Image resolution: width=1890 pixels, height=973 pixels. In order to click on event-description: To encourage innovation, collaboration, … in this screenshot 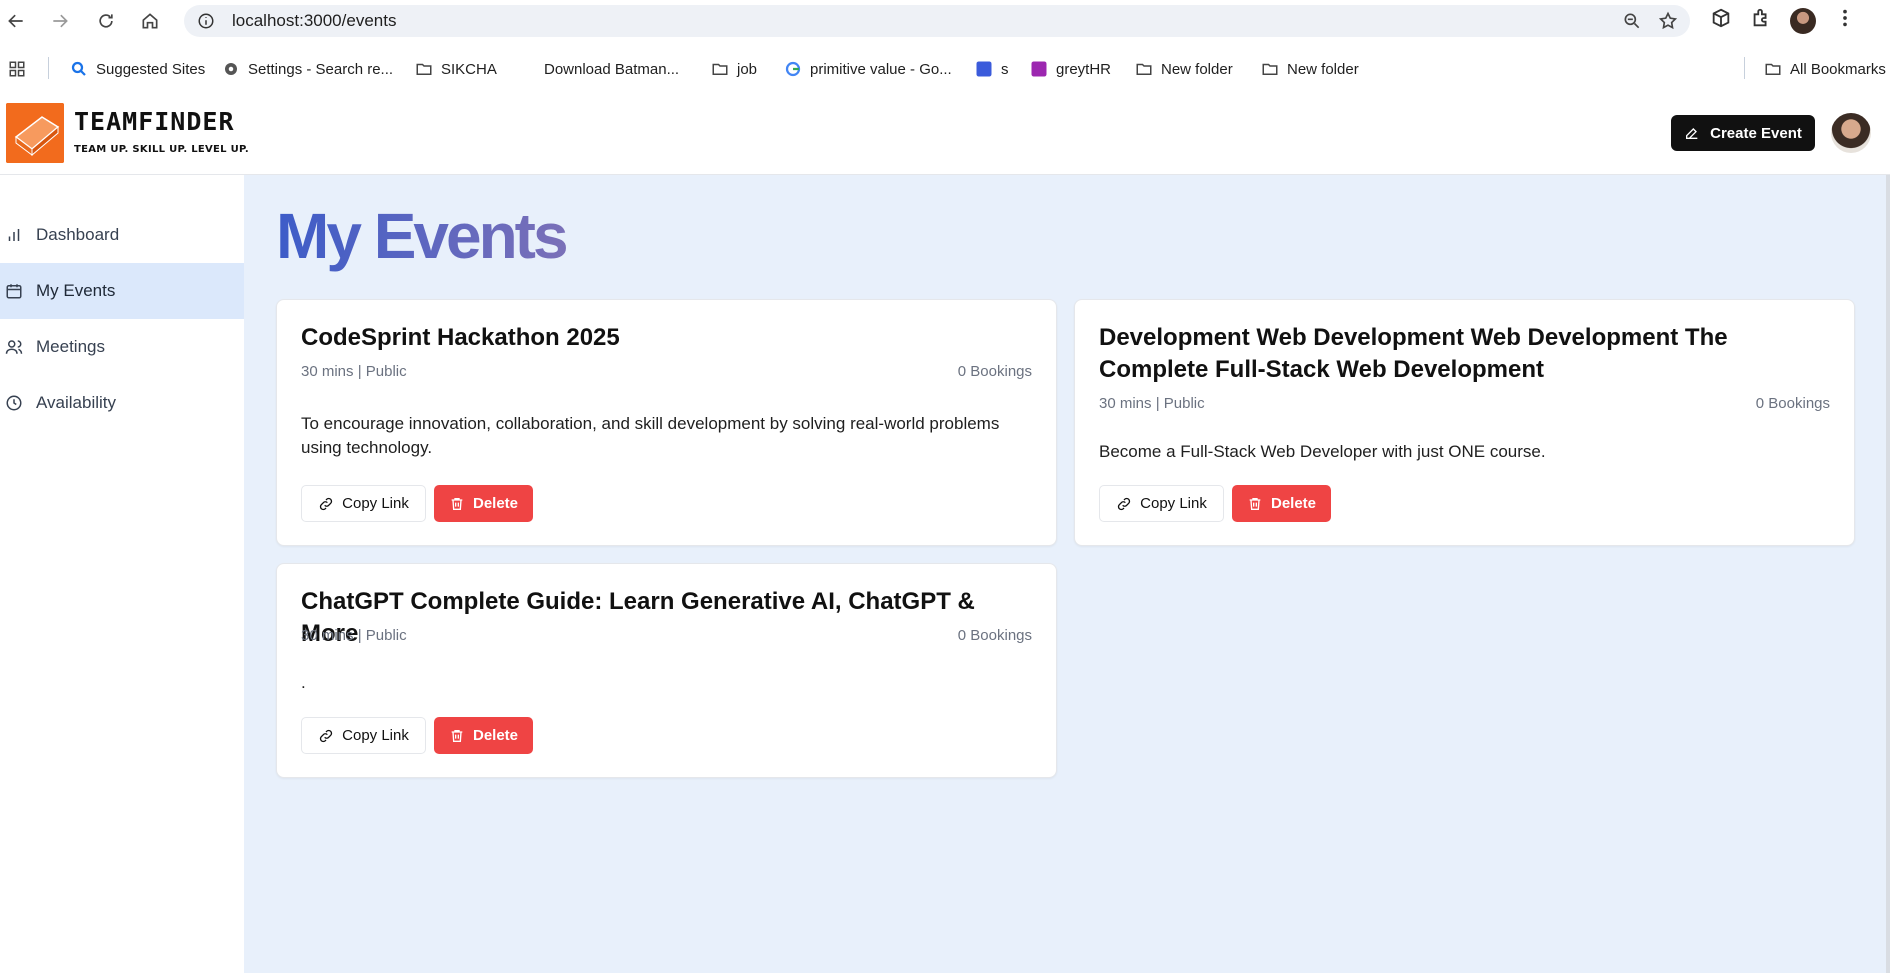, I will do `click(650, 435)`.